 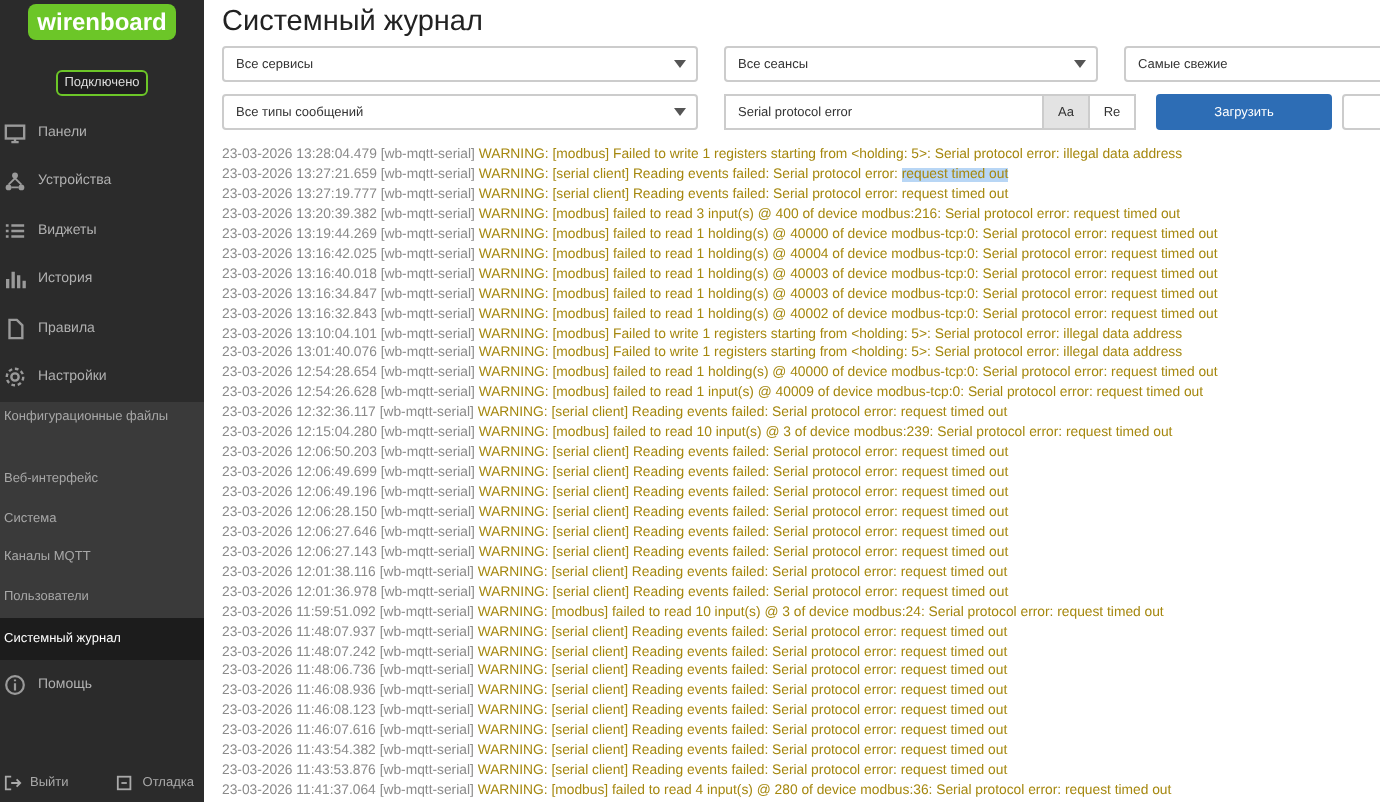 What do you see at coordinates (15, 230) in the screenshot?
I see `list-icon` at bounding box center [15, 230].